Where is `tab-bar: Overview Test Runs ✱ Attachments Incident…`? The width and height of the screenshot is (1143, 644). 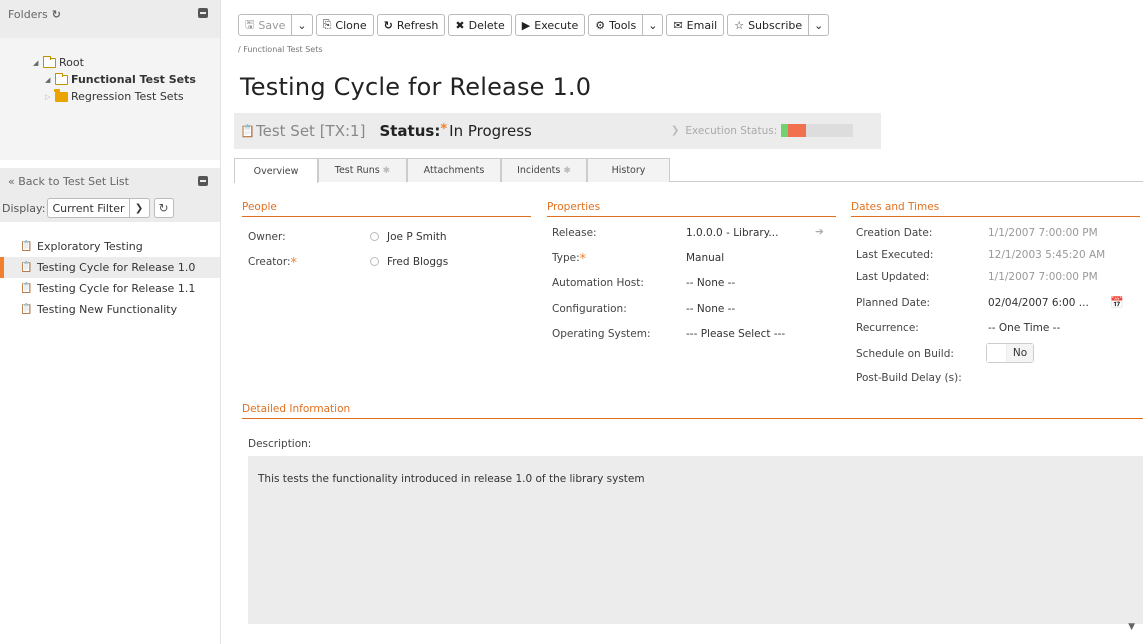 tab-bar: Overview Test Runs ✱ Attachments Incident… is located at coordinates (688, 170).